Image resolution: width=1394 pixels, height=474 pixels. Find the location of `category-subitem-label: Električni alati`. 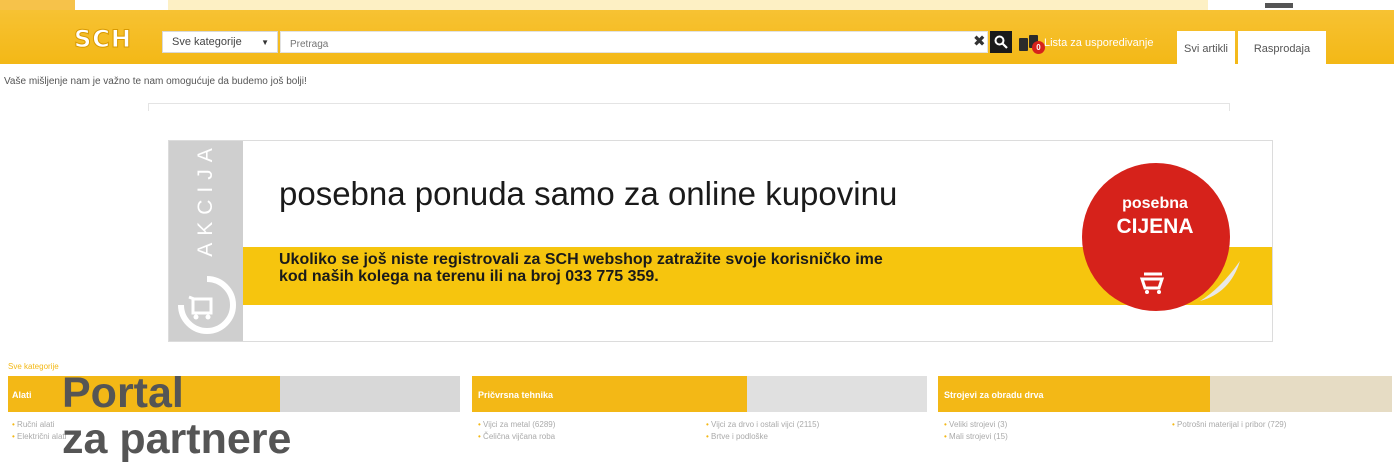

category-subitem-label: Električni alati is located at coordinates (42, 436).